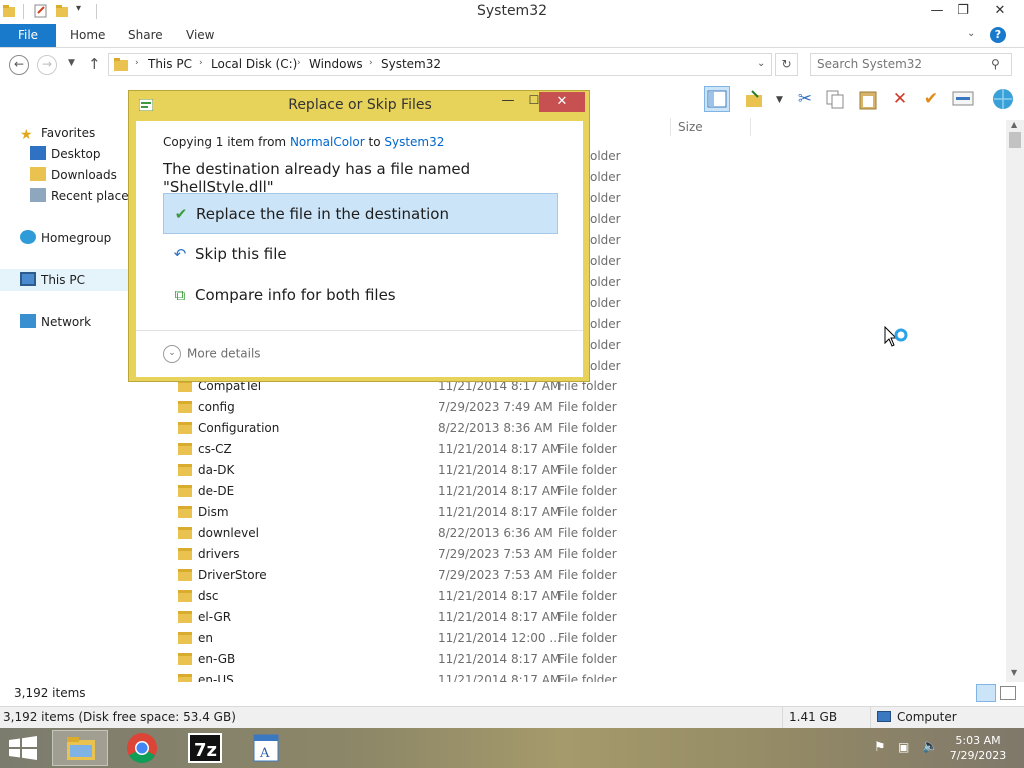  I want to click on source-link: NormalColor, so click(327, 142).